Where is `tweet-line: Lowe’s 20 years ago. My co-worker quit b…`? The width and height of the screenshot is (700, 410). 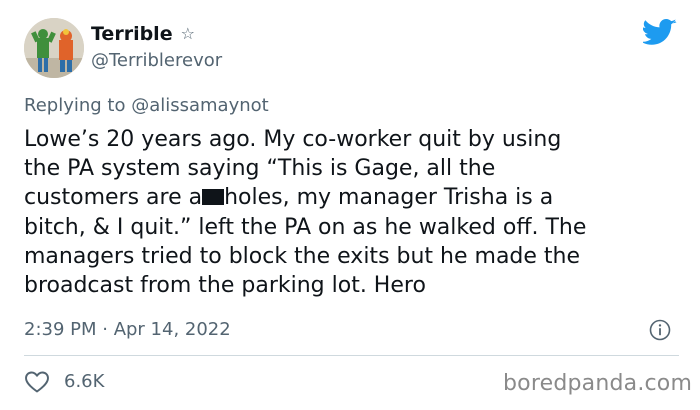 tweet-line: Lowe’s 20 years ago. My co-worker quit b… is located at coordinates (293, 139).